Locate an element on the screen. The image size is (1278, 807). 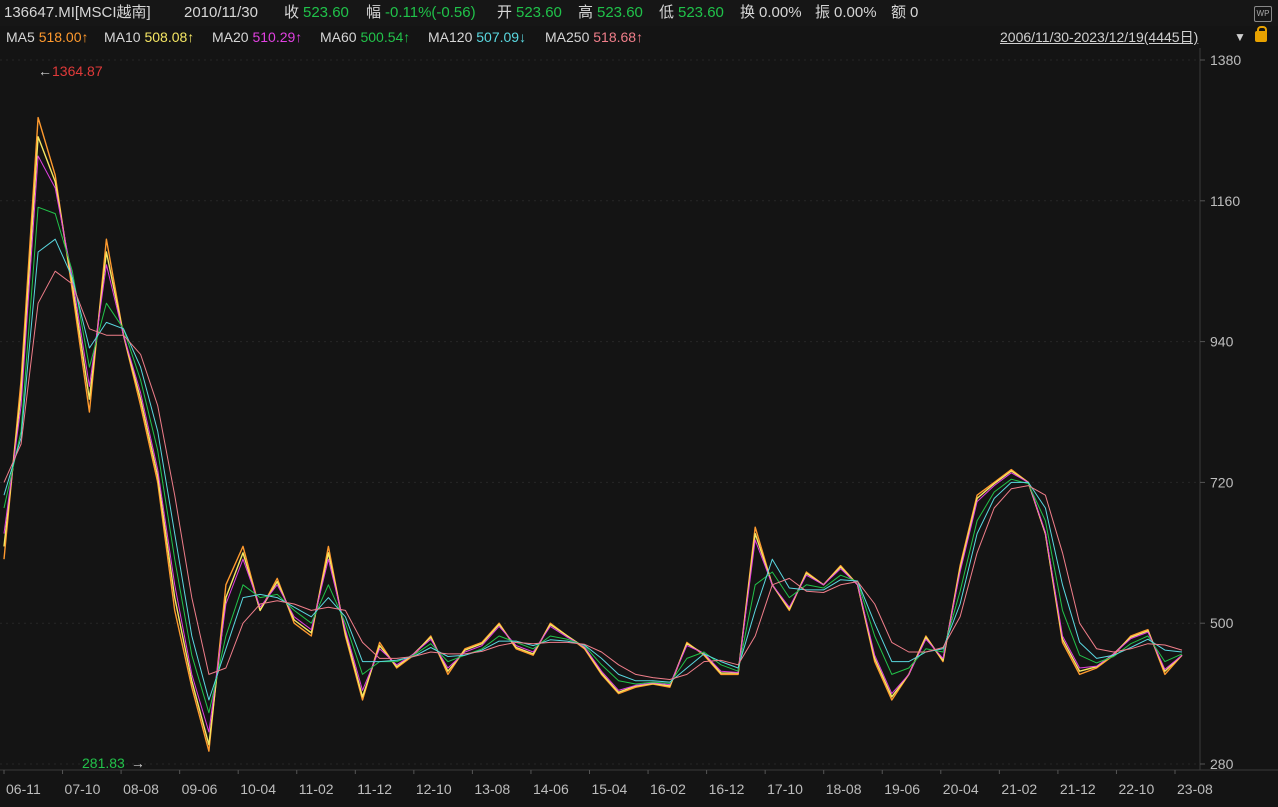
ma5-indicator: MA5 518.00↑ is located at coordinates (47, 37).